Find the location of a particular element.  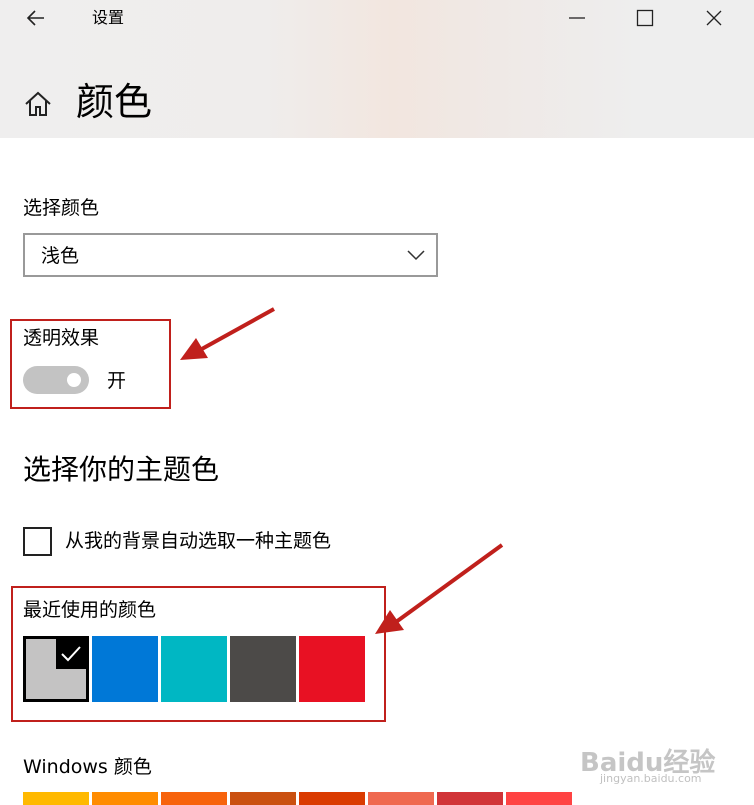

maximize-icon is located at coordinates (645, 18).